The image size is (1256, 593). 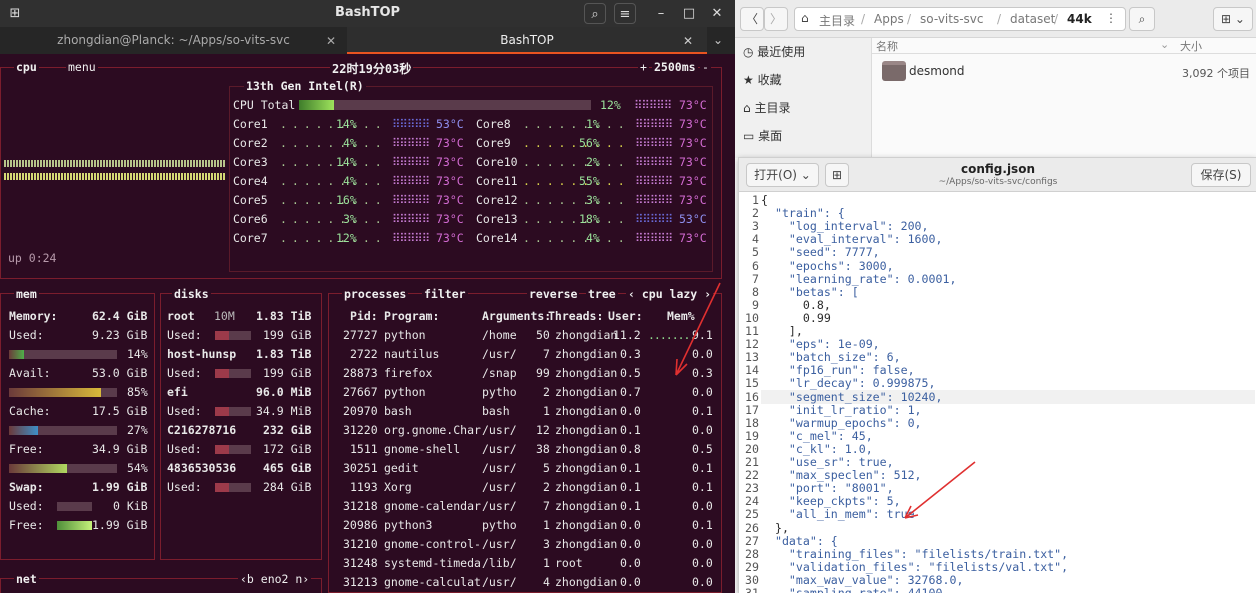 I want to click on disk-key: Used:, so click(x=184, y=411).